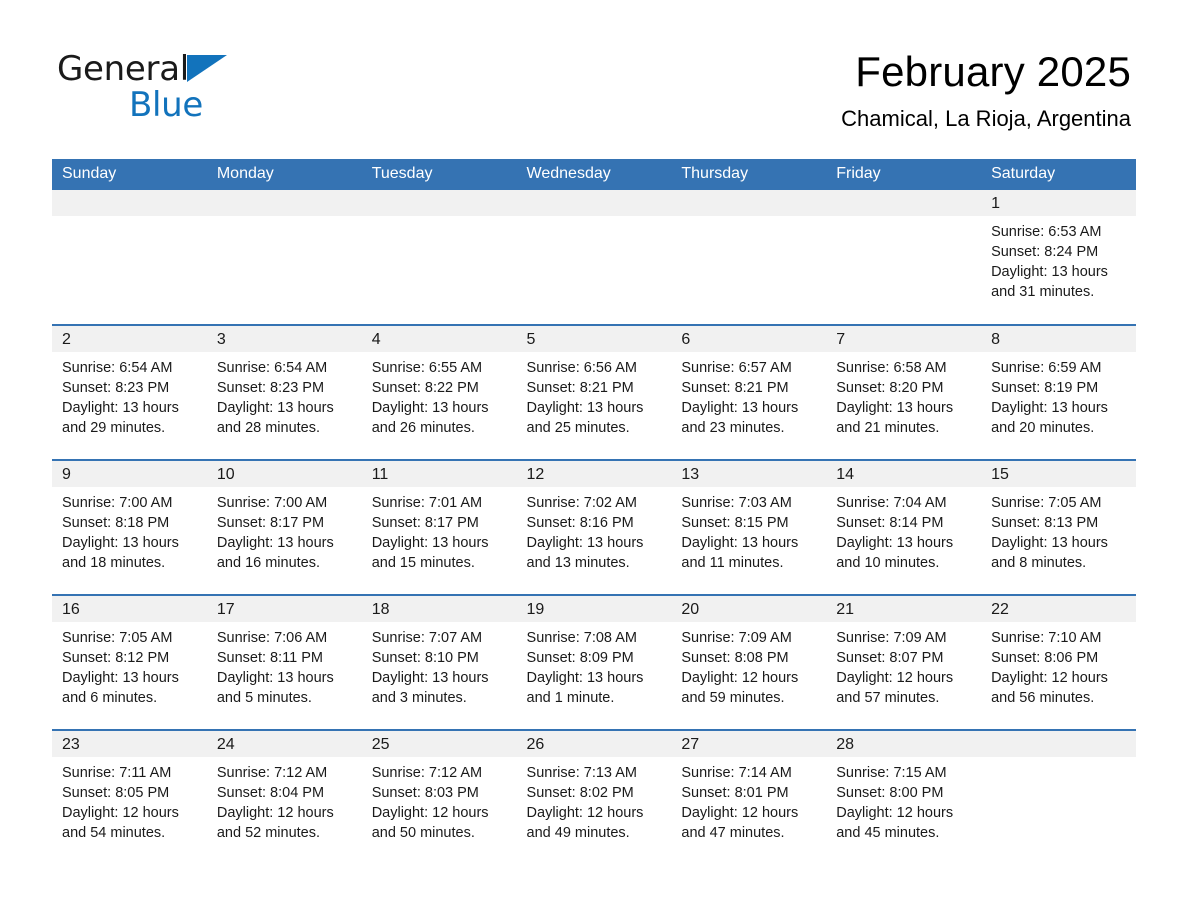 The height and width of the screenshot is (918, 1188). I want to click on weekday-header-saturday: Saturday, so click(1058, 174).